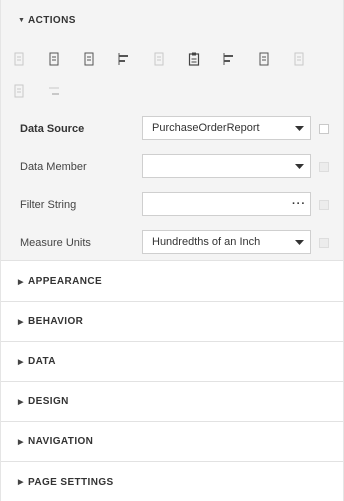 This screenshot has width=344, height=501. What do you see at coordinates (56, 321) in the screenshot?
I see `section-behavior-label: BEHAVIOR` at bounding box center [56, 321].